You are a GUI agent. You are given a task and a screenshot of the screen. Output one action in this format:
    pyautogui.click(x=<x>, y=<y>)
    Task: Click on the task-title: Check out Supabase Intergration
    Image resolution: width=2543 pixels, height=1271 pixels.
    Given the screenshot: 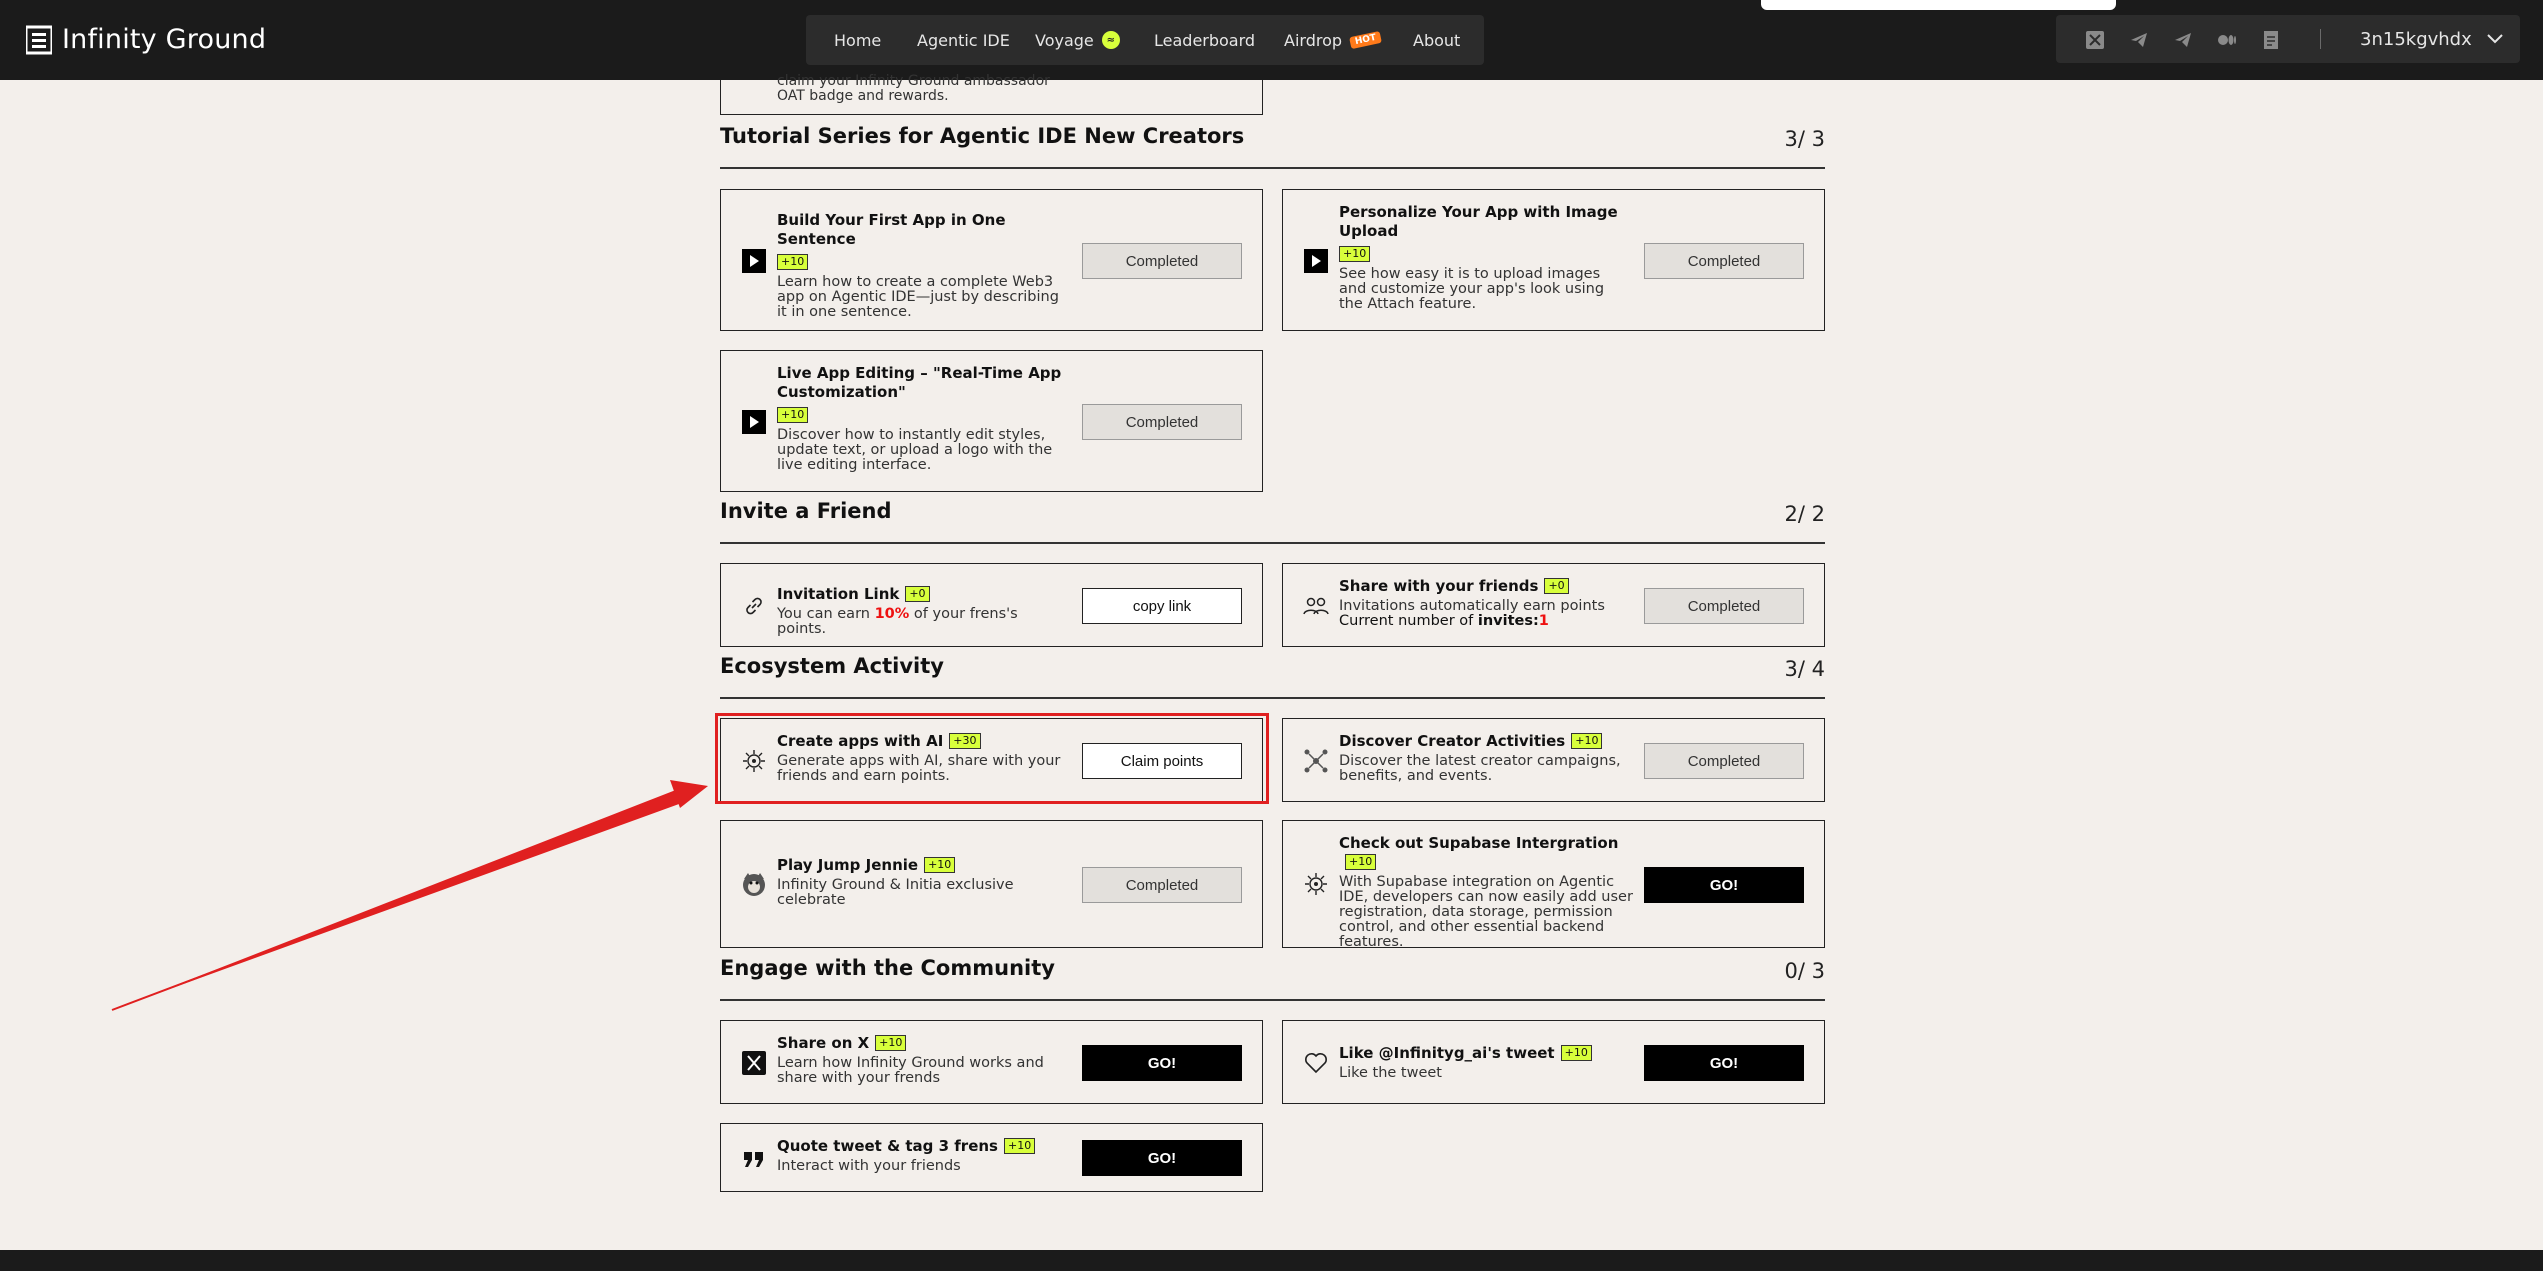 What is the action you would take?
    pyautogui.click(x=1479, y=843)
    